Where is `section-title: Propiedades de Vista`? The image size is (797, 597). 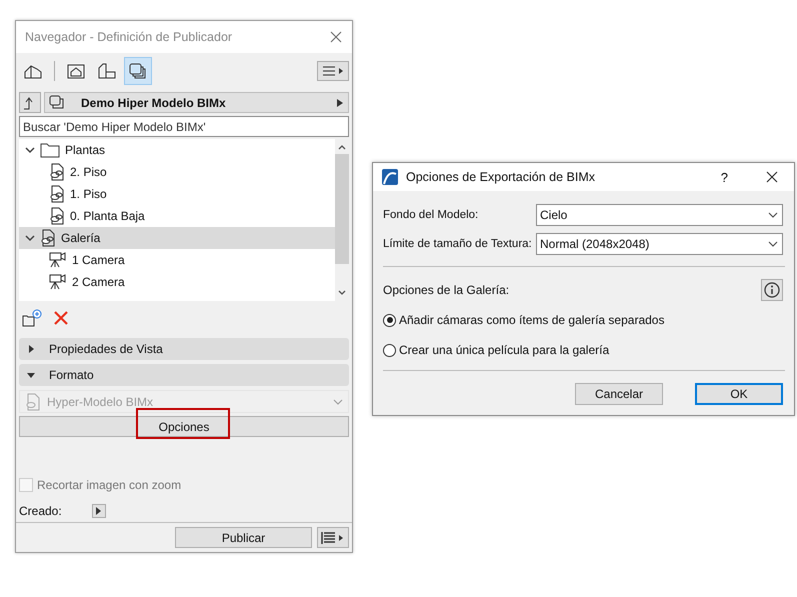 section-title: Propiedades de Vista is located at coordinates (106, 349).